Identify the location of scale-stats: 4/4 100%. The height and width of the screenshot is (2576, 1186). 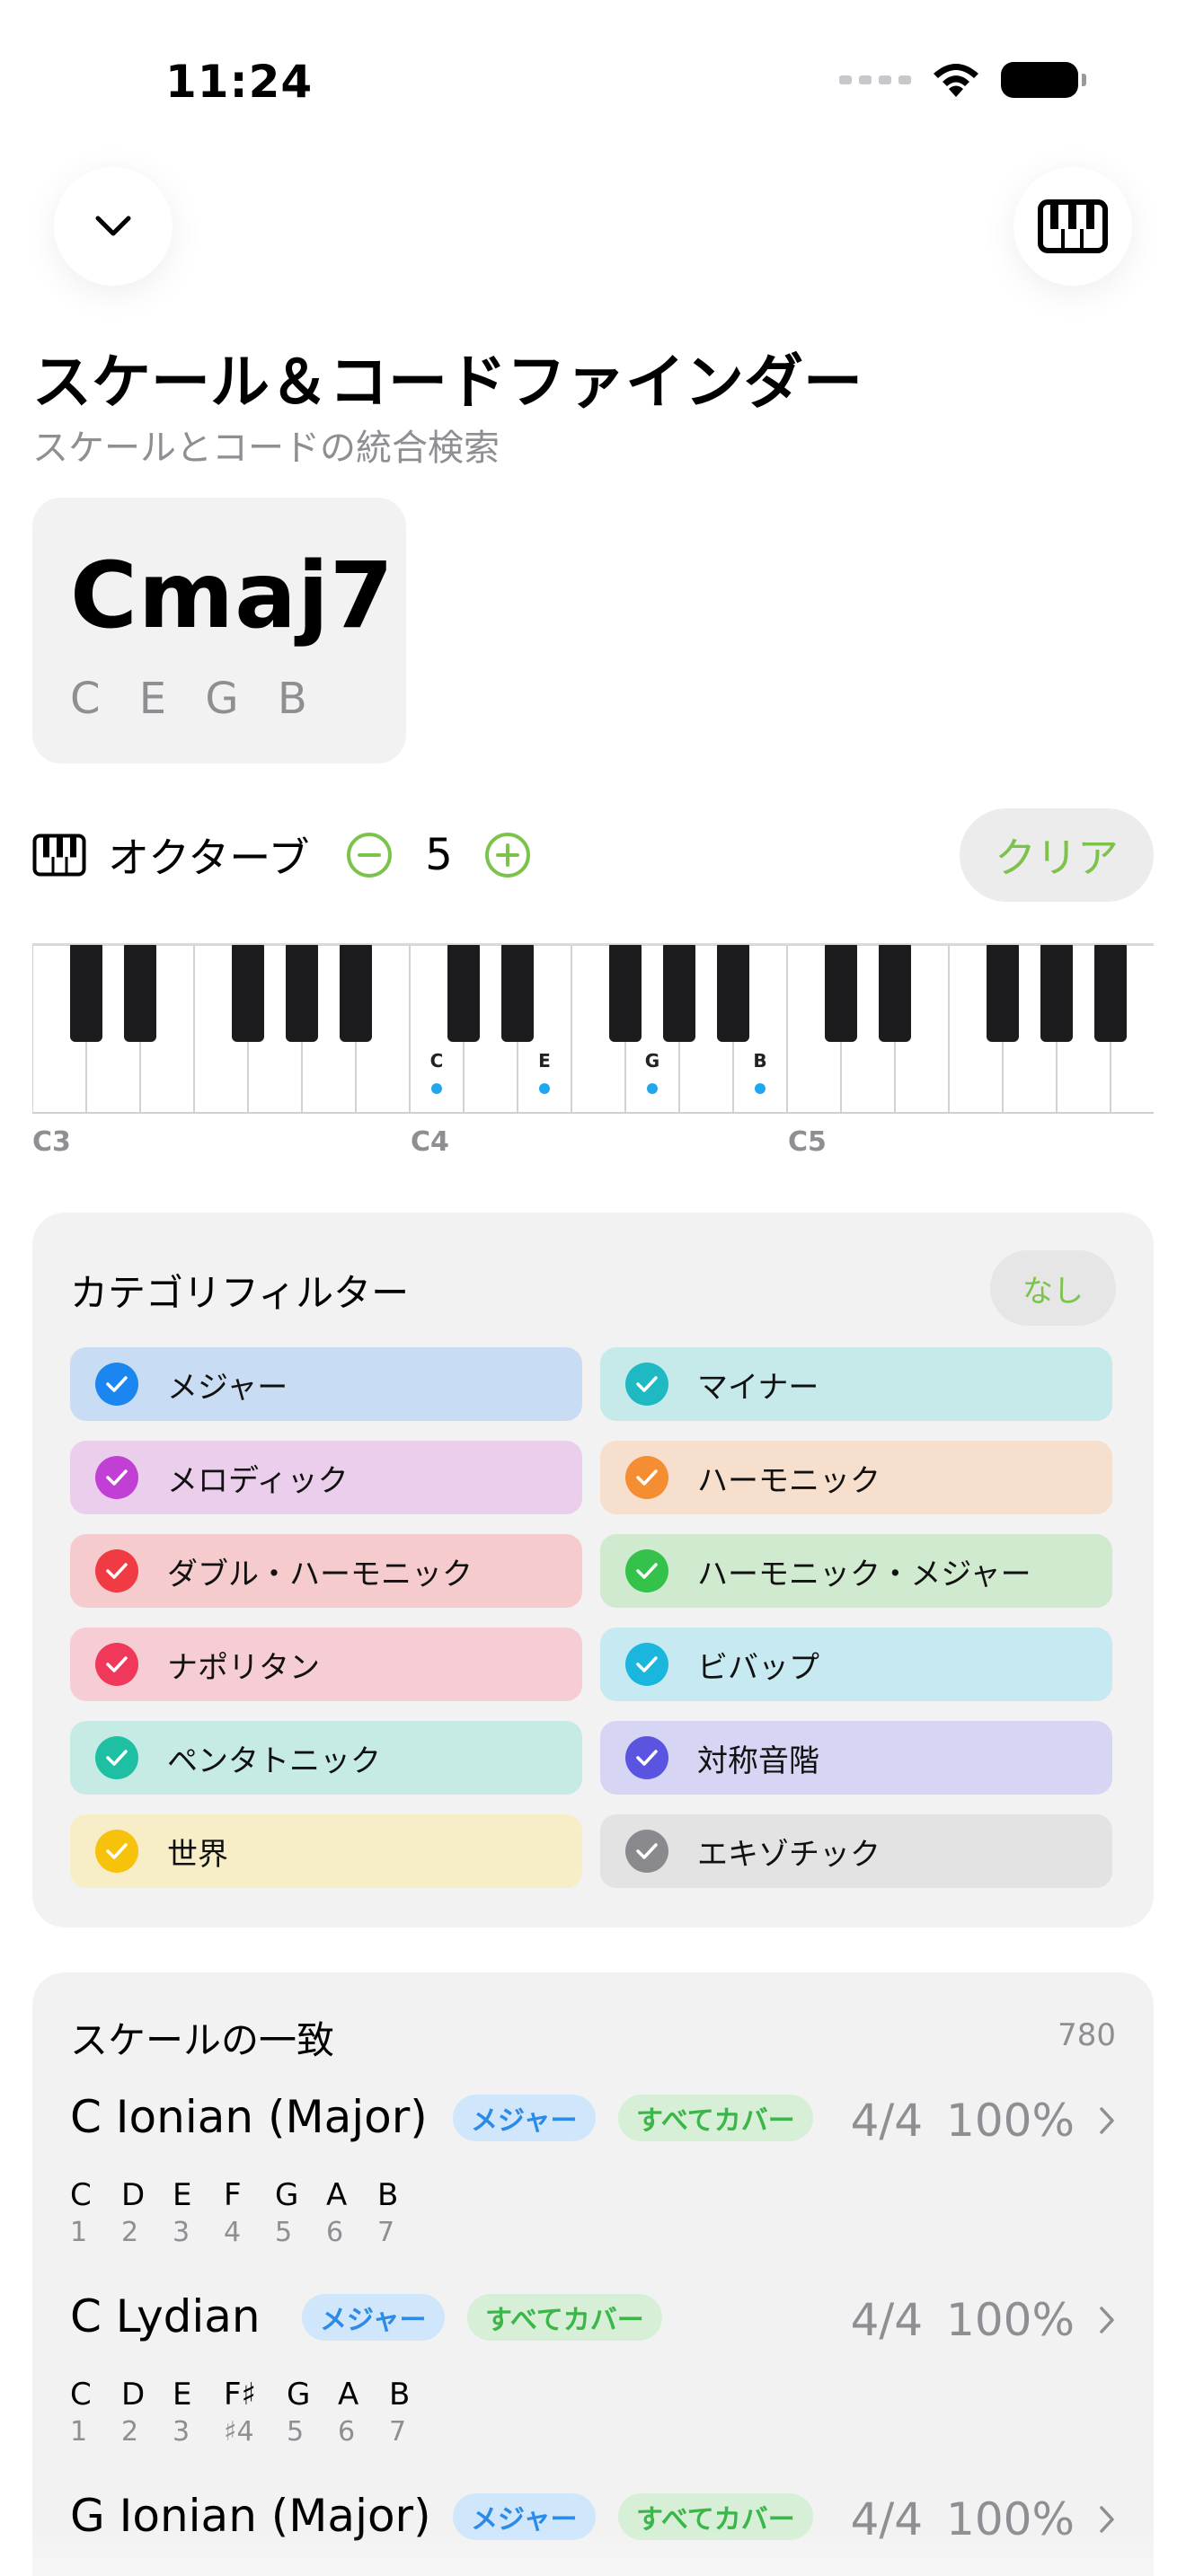
(983, 2320).